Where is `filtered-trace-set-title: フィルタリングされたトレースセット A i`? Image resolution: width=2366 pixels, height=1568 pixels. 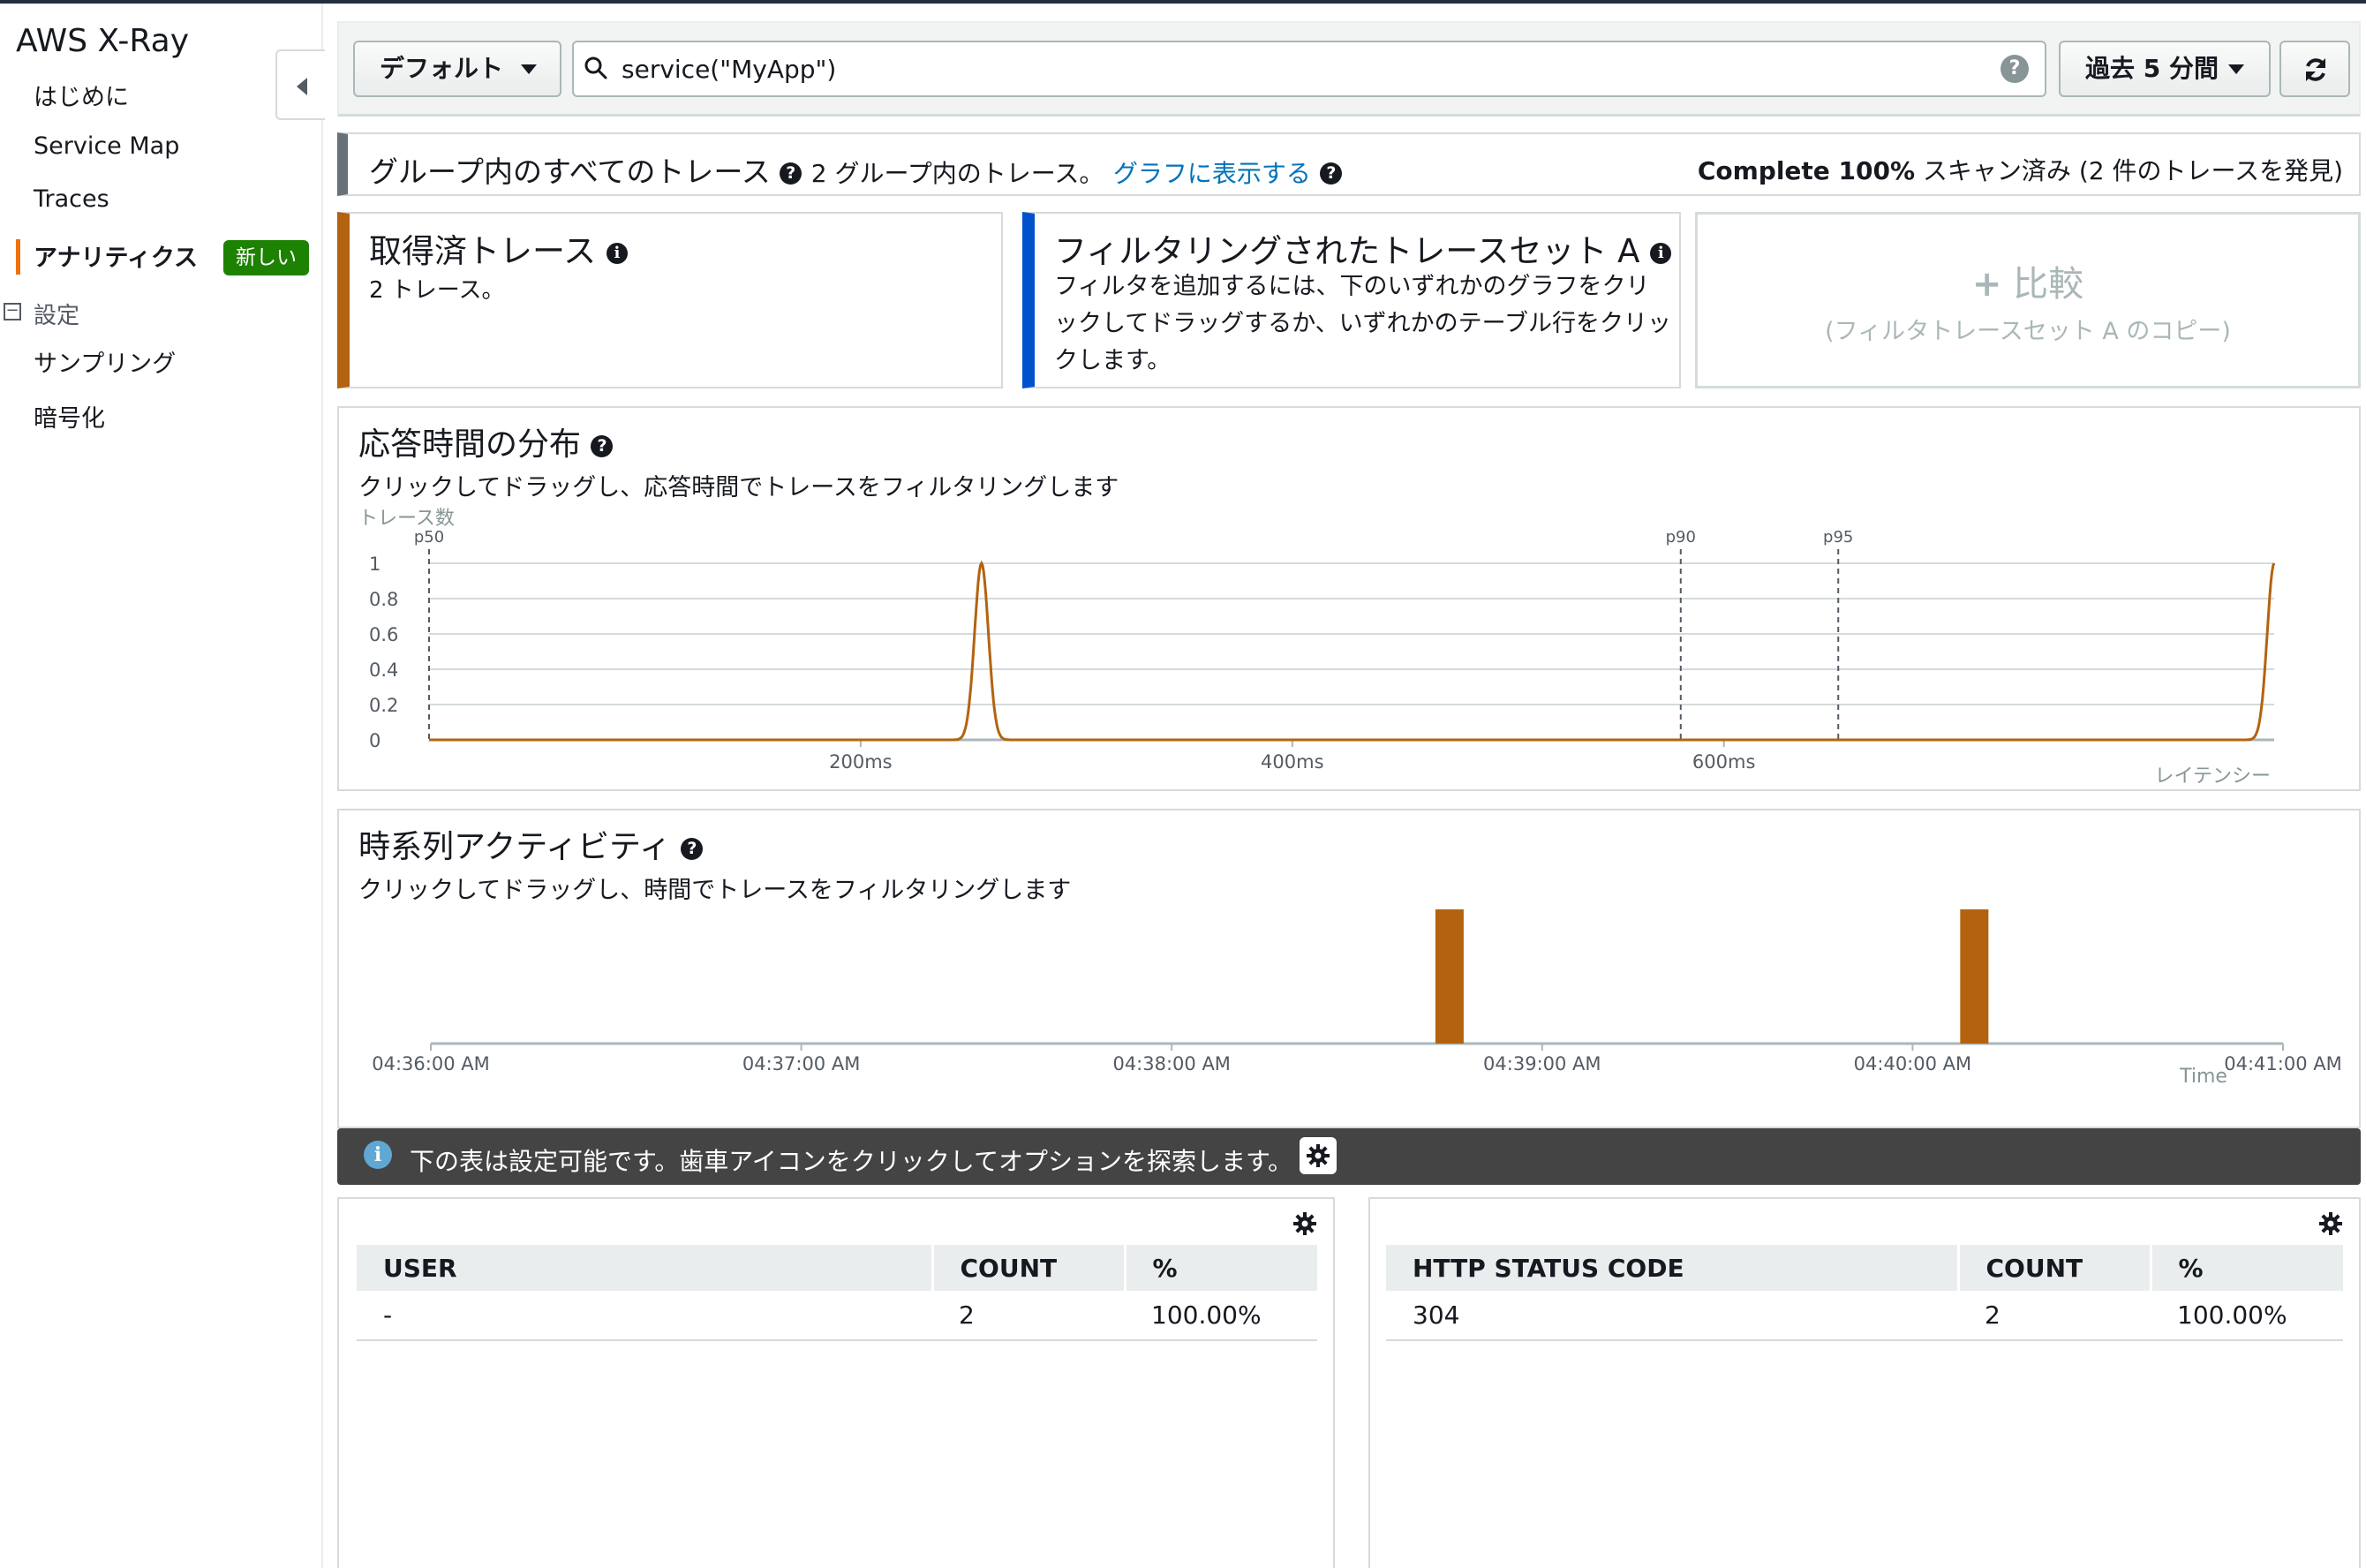
filtered-trace-set-title: フィルタリングされたトレースセット A i is located at coordinates (1363, 248).